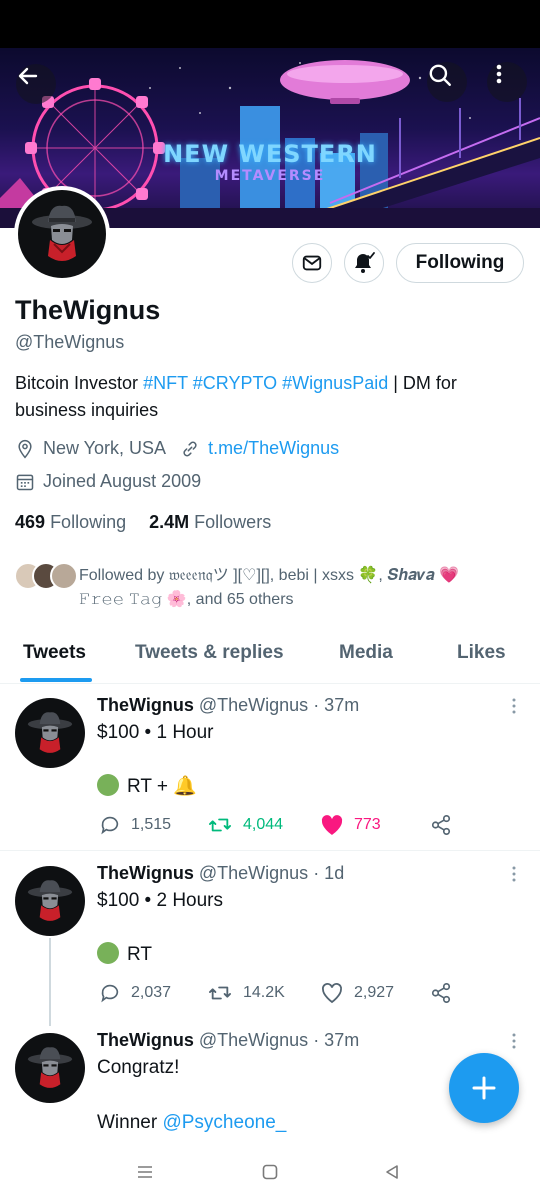 The height and width of the screenshot is (1200, 540). What do you see at coordinates (138, 1067) in the screenshot?
I see `tweet-text: Congratz!` at bounding box center [138, 1067].